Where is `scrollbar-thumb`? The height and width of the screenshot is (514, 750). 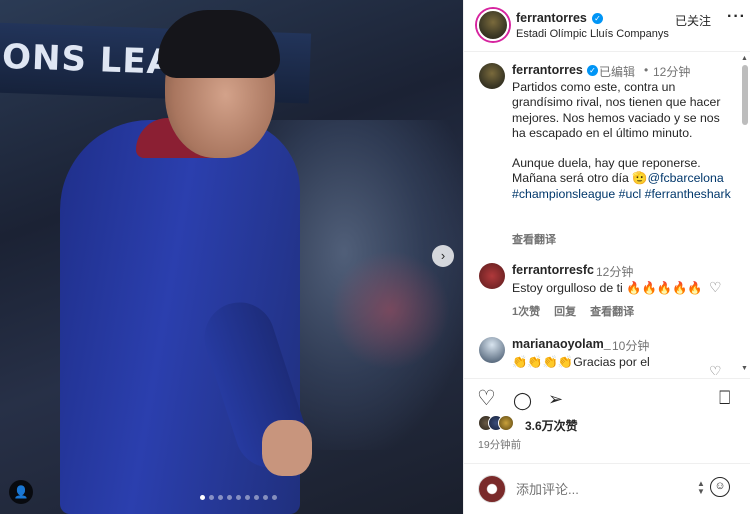 scrollbar-thumb is located at coordinates (745, 95).